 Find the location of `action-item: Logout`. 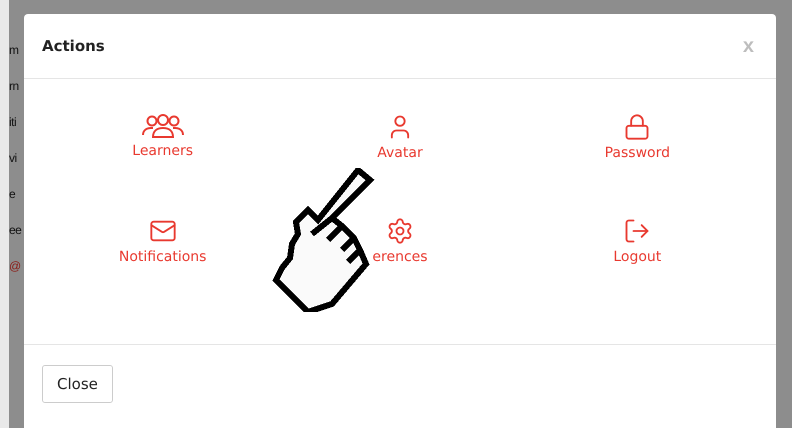

action-item: Logout is located at coordinates (637, 241).